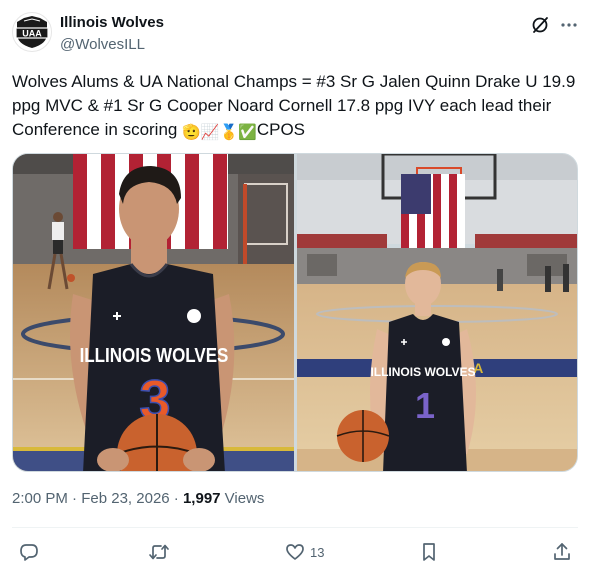 The width and height of the screenshot is (591, 574). I want to click on divider, so click(295, 527).